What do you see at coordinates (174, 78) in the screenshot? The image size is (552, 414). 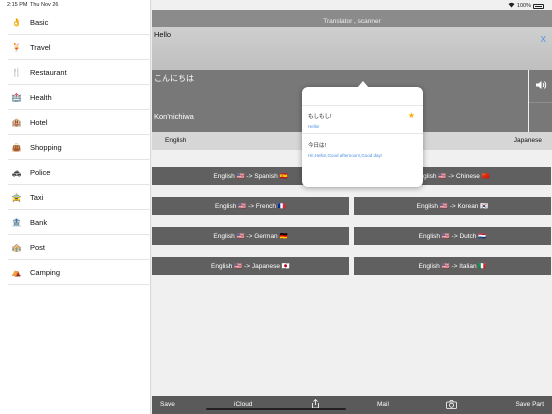 I see `translation-native: こんにちは` at bounding box center [174, 78].